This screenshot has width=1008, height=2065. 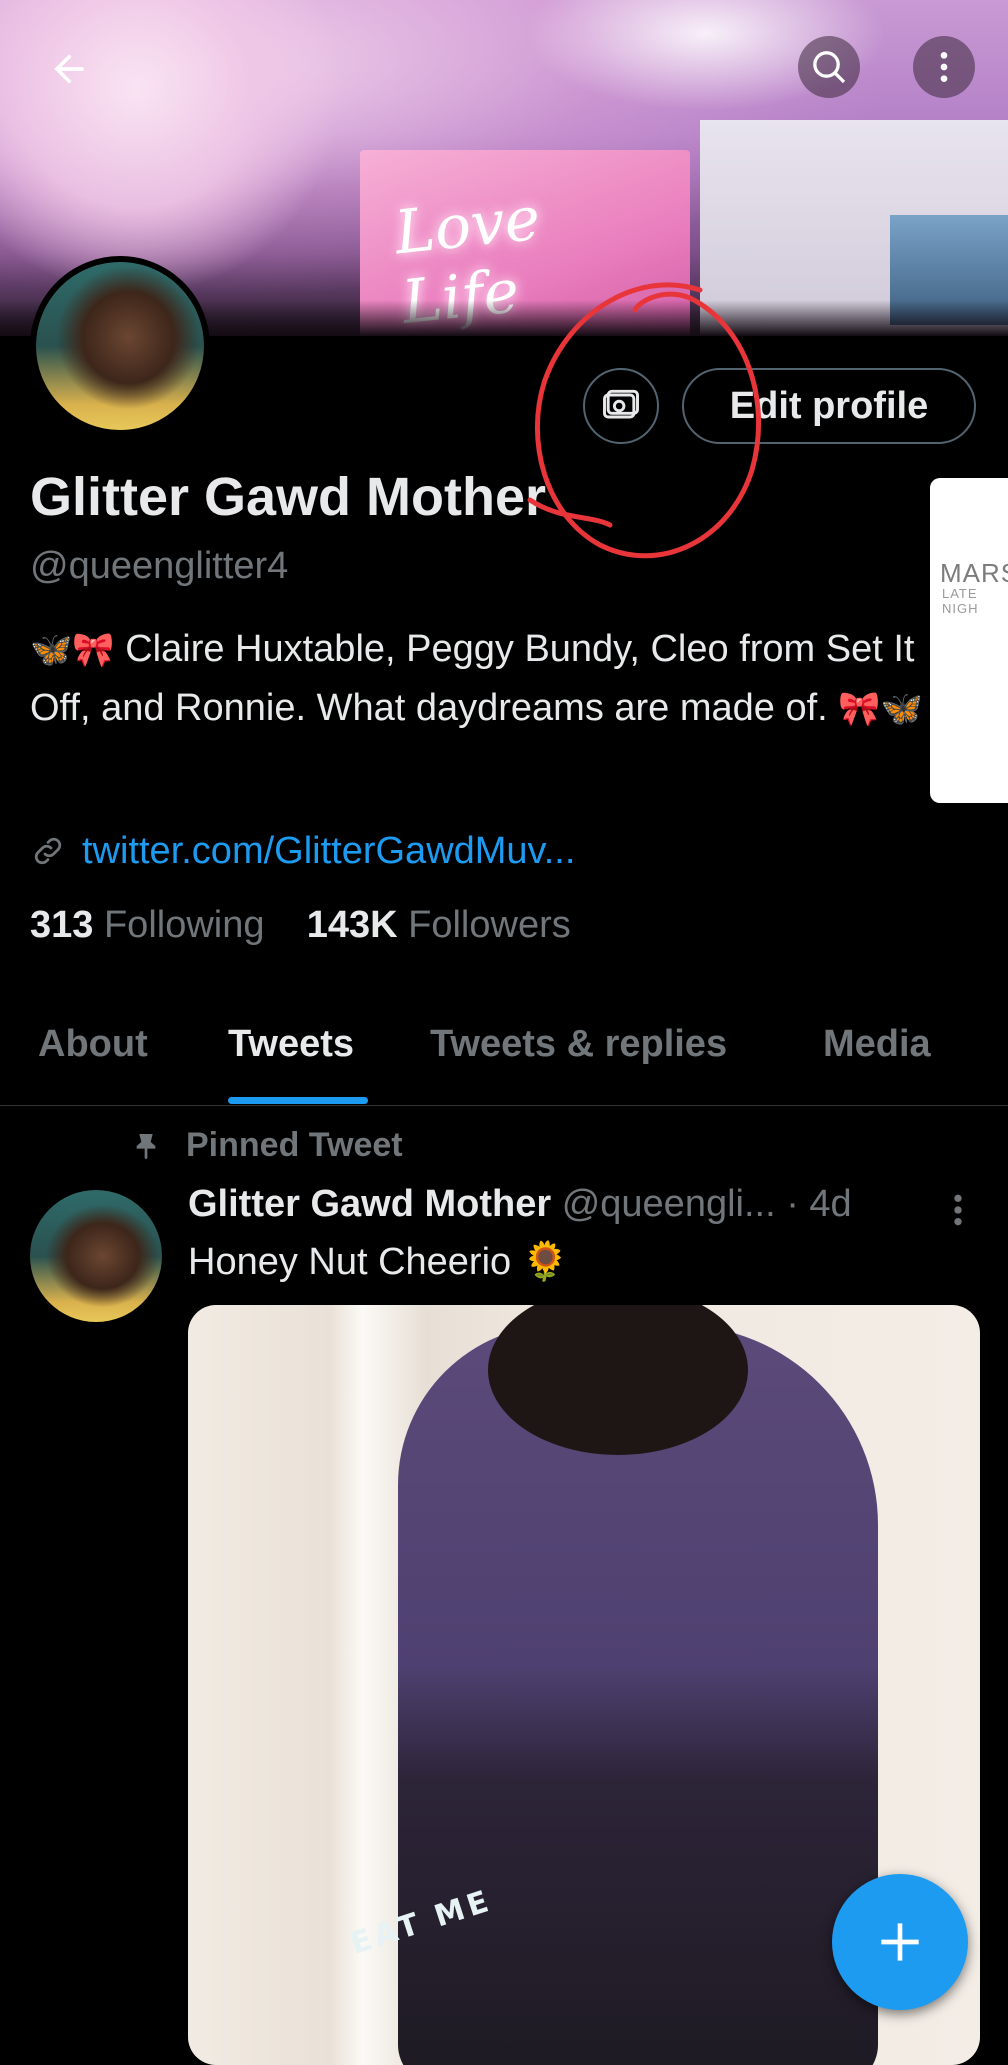 I want to click on pin-icon, so click(x=146, y=1146).